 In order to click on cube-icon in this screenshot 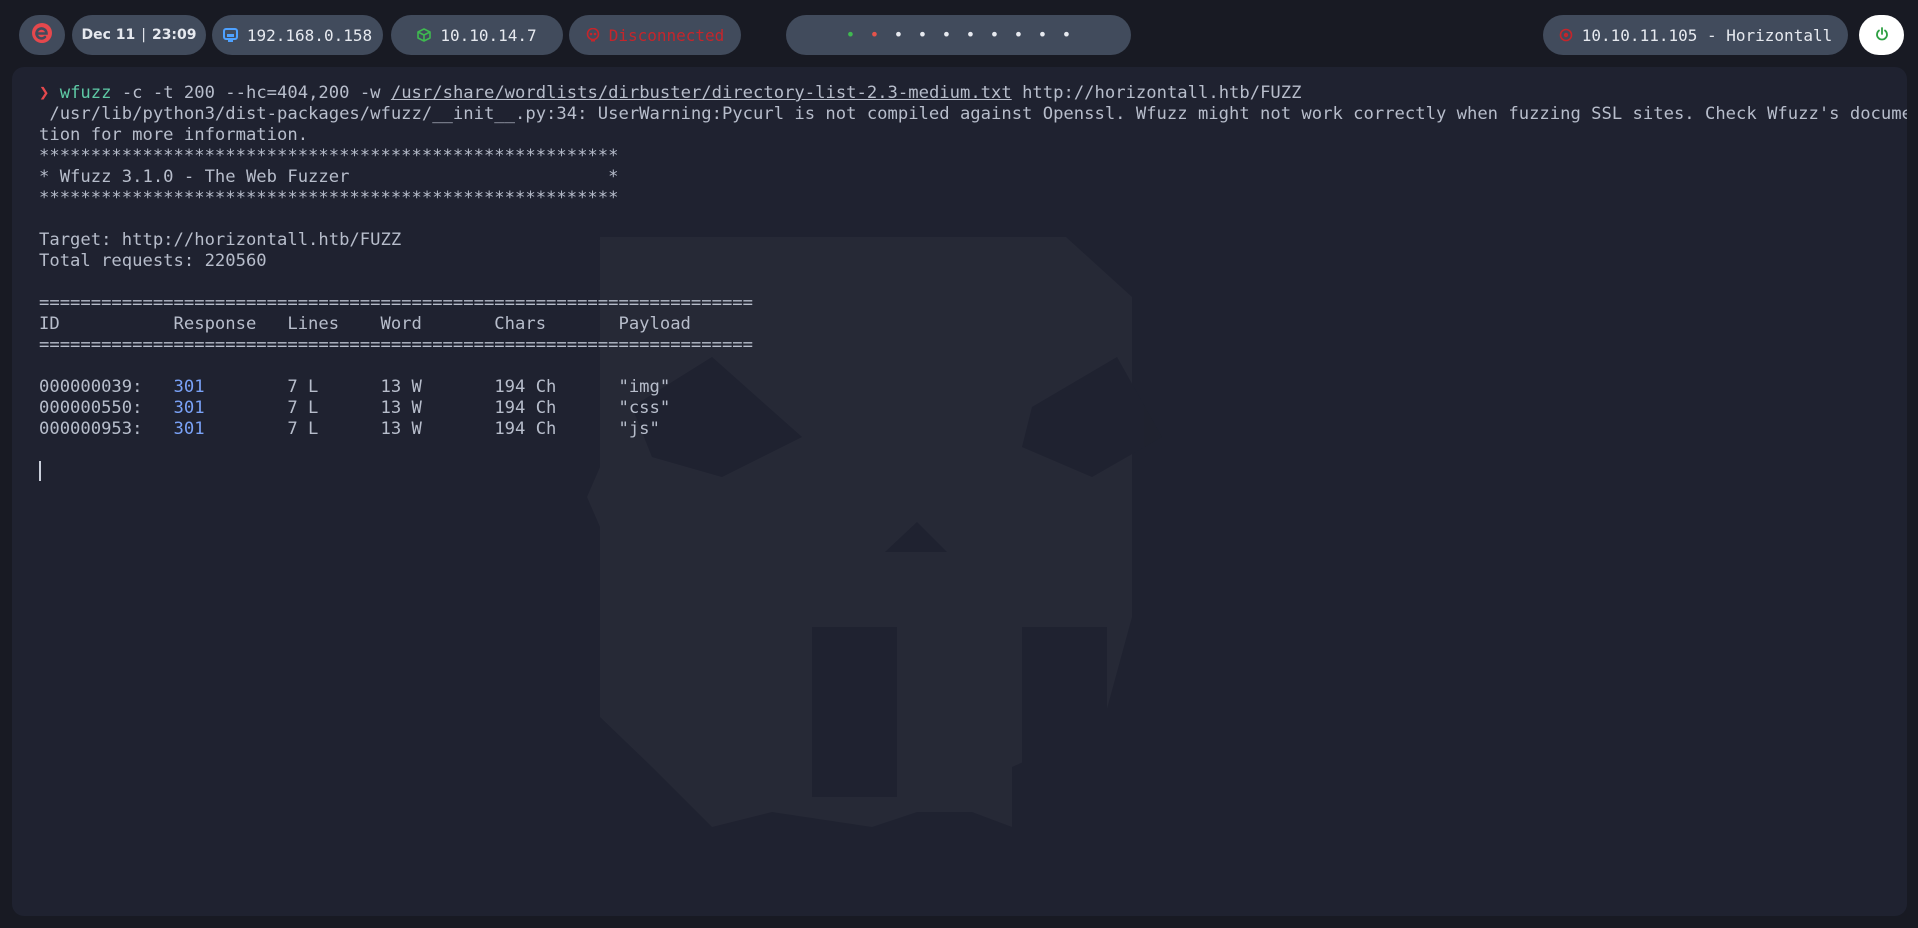, I will do `click(424, 35)`.